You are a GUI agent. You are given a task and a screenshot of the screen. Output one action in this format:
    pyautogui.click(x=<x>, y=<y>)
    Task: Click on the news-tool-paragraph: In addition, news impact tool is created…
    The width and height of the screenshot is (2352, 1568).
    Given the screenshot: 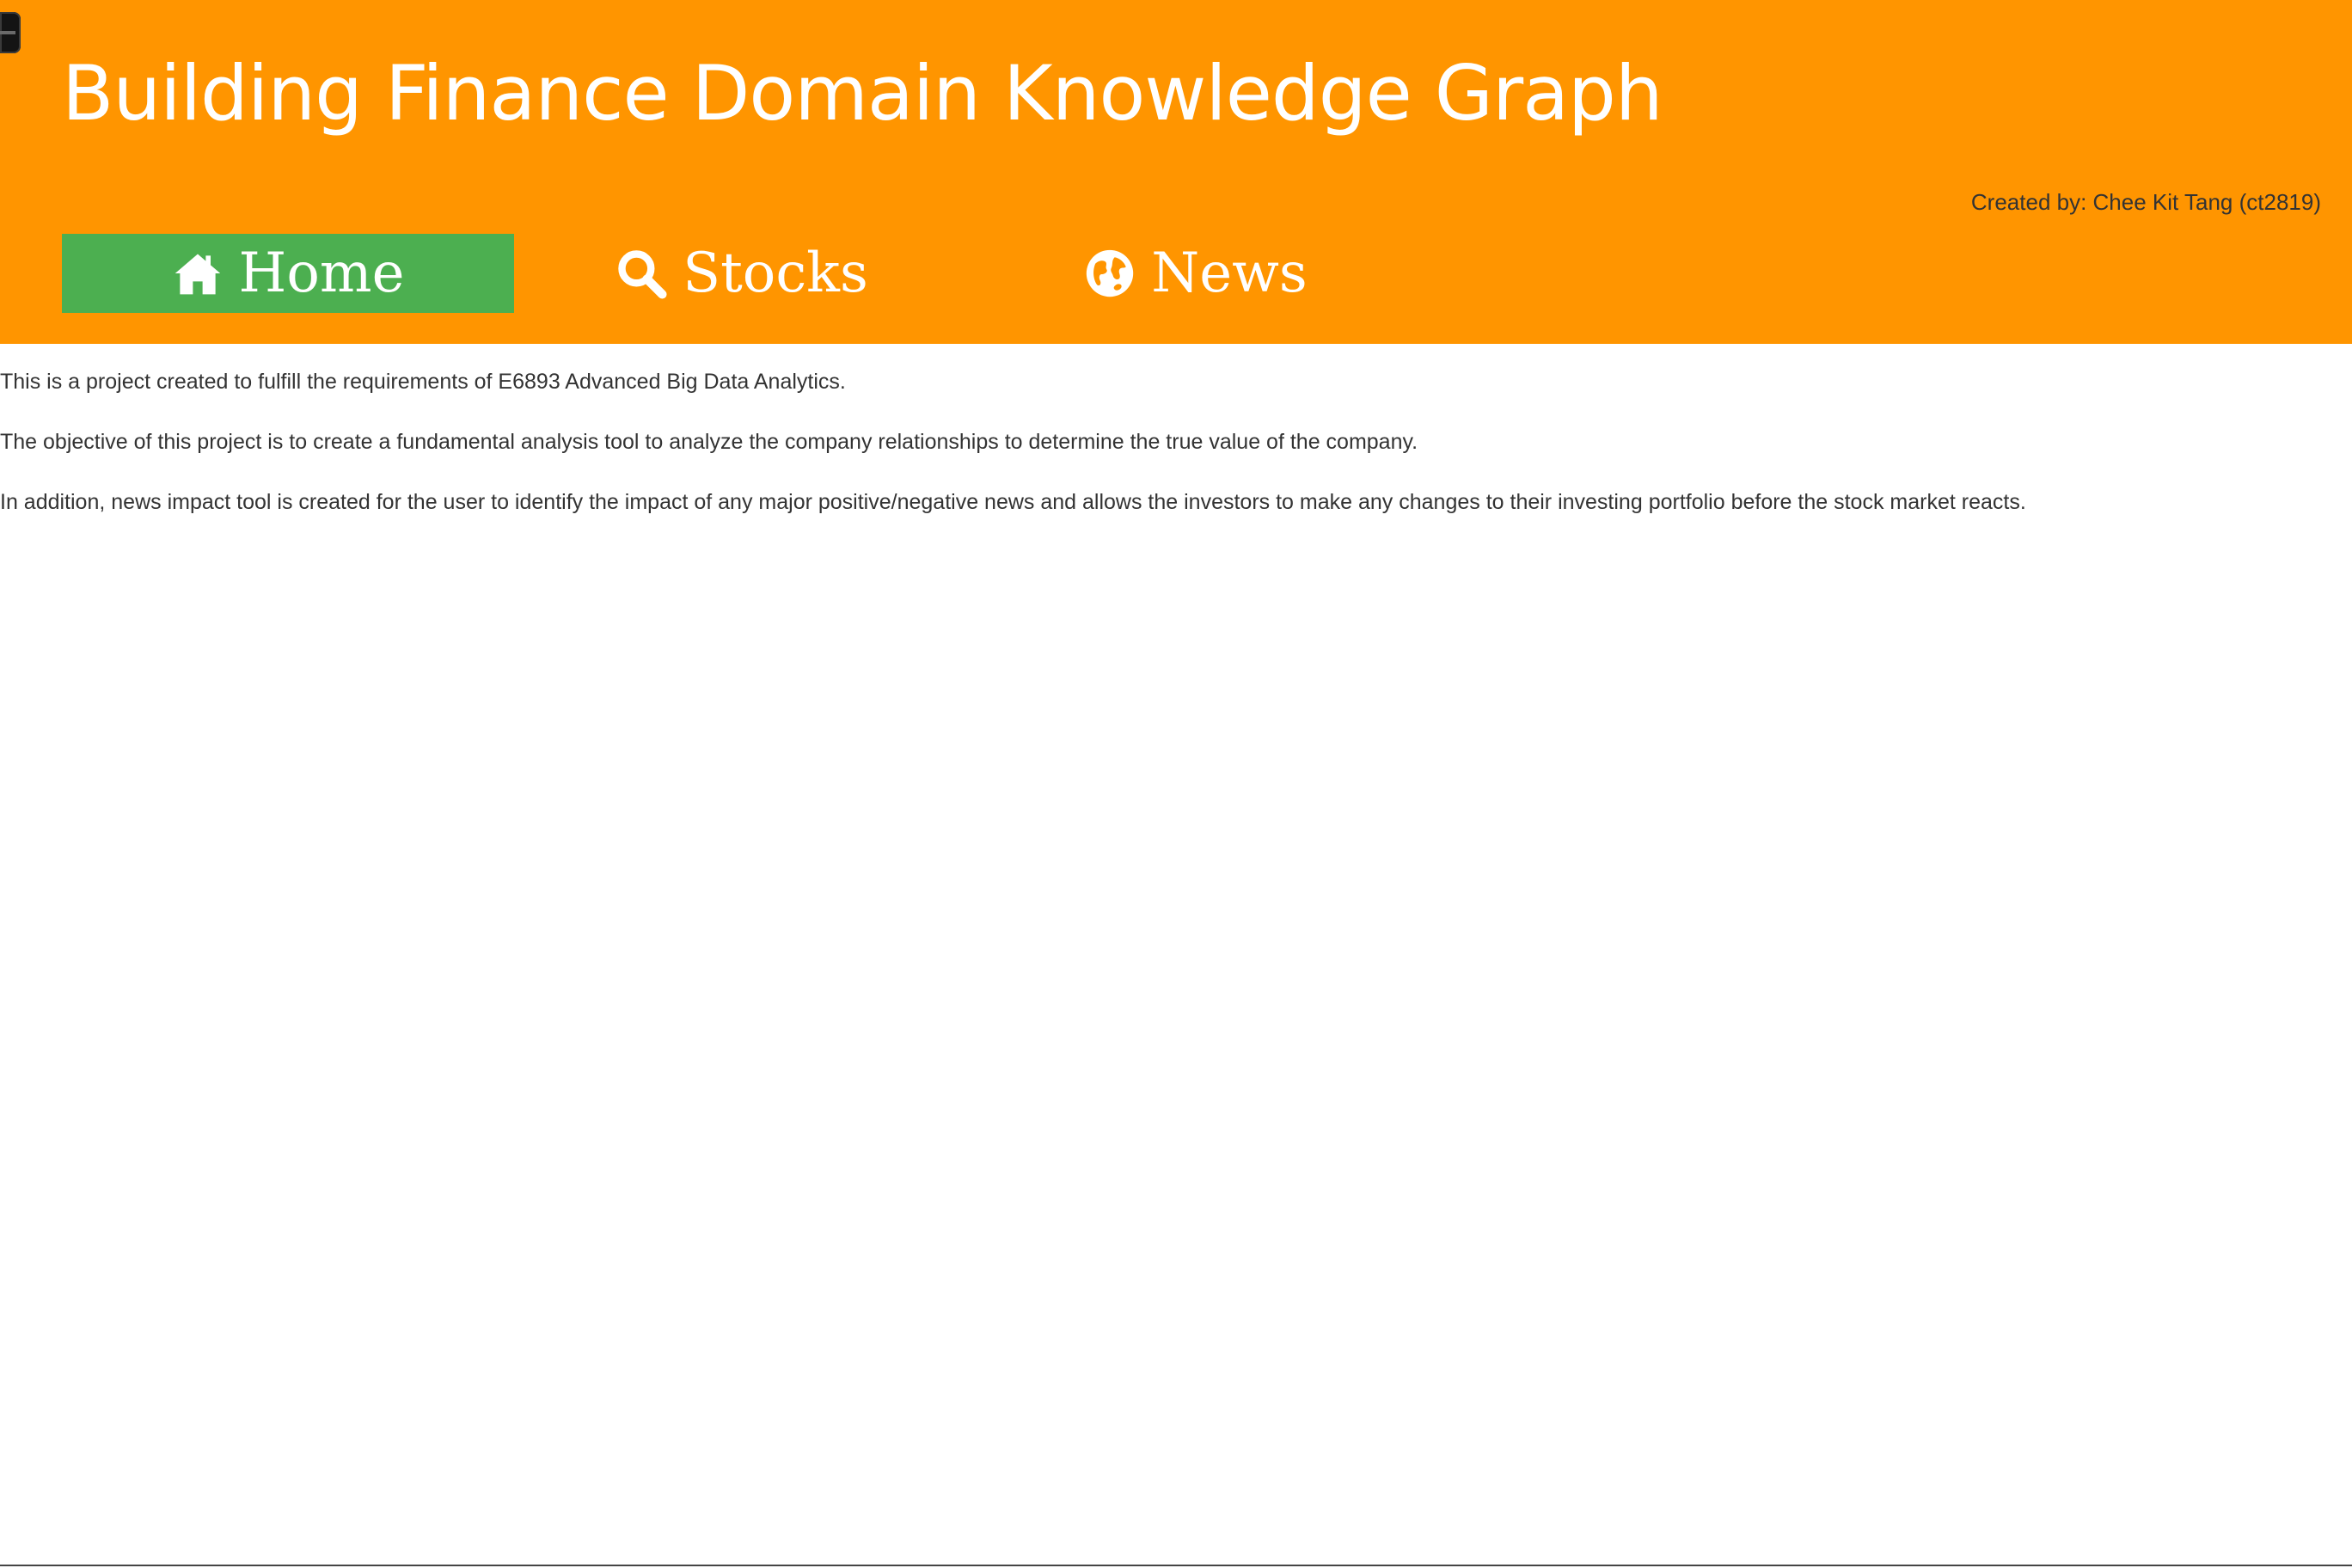 What is the action you would take?
    pyautogui.click(x=1013, y=502)
    